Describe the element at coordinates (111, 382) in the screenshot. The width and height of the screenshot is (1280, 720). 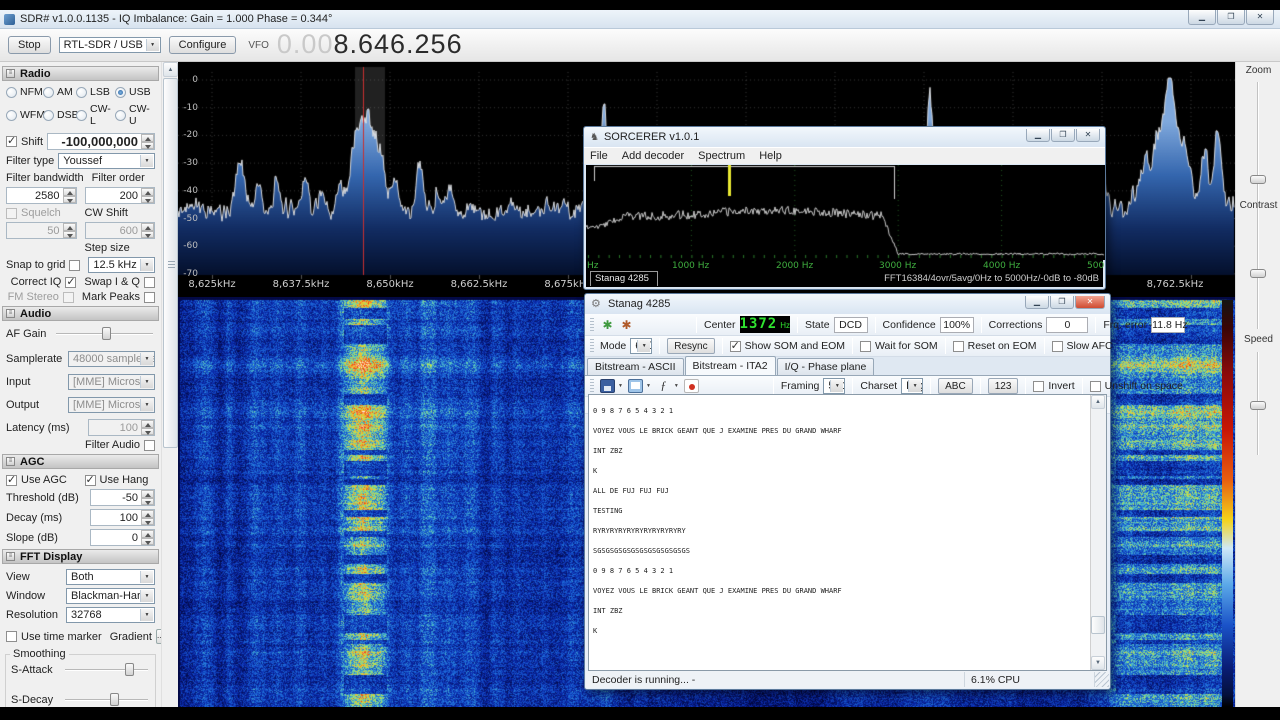
I see `audio-input-select: [MME] Microsoft Sound▼` at that location.